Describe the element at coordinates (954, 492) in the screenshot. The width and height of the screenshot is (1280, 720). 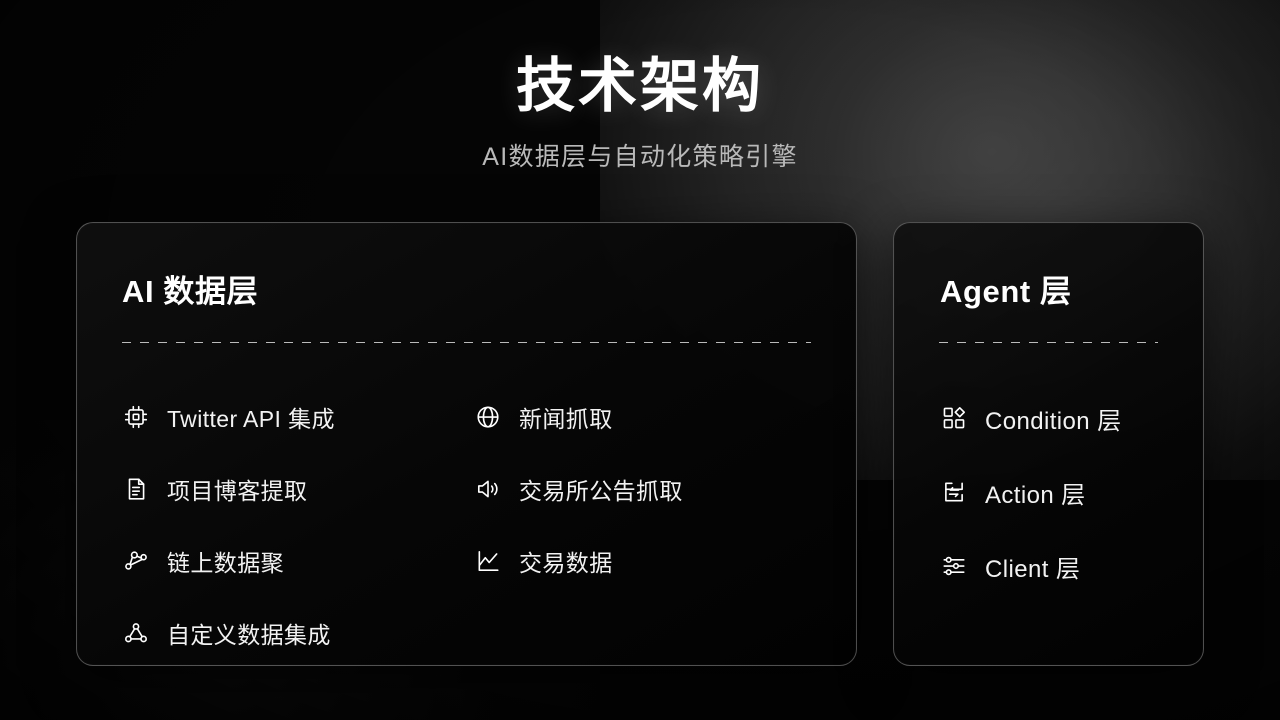
I see `swap-box-icon` at that location.